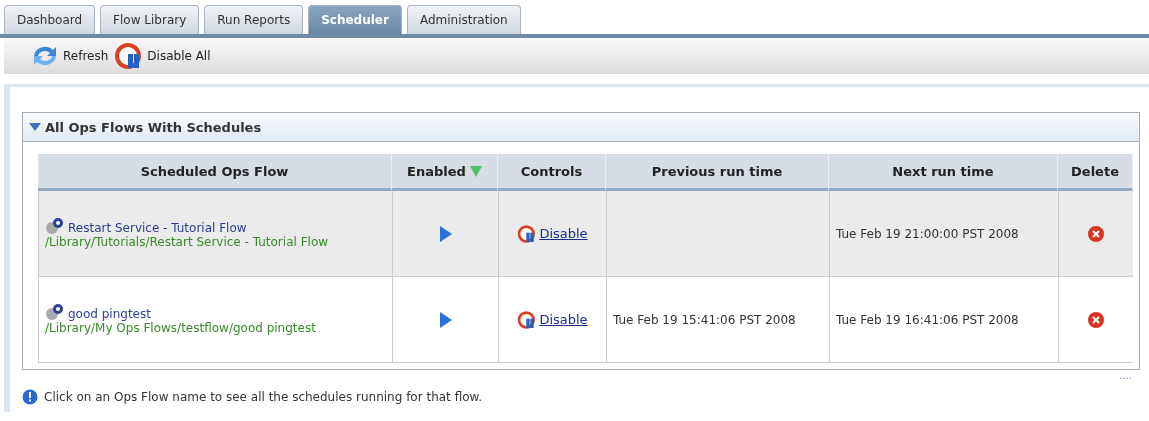 This screenshot has width=1149, height=421. I want to click on flow-link: good pingtest, so click(98, 311).